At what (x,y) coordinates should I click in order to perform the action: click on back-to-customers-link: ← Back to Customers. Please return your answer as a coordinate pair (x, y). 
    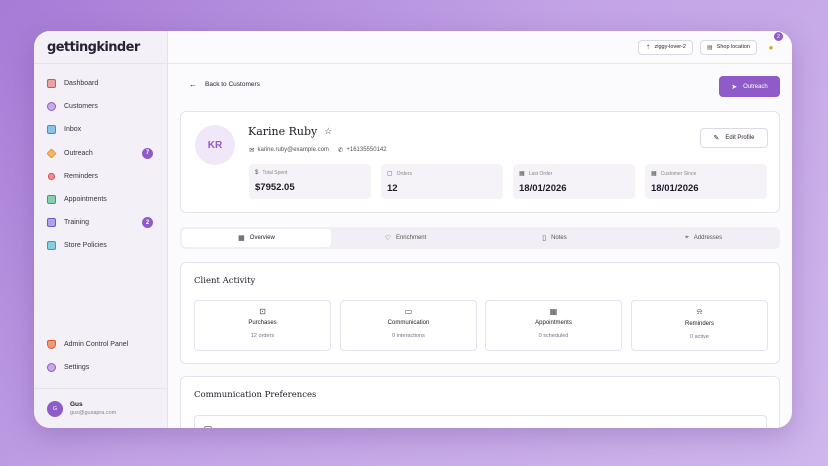
    Looking at the image, I should click on (224, 84).